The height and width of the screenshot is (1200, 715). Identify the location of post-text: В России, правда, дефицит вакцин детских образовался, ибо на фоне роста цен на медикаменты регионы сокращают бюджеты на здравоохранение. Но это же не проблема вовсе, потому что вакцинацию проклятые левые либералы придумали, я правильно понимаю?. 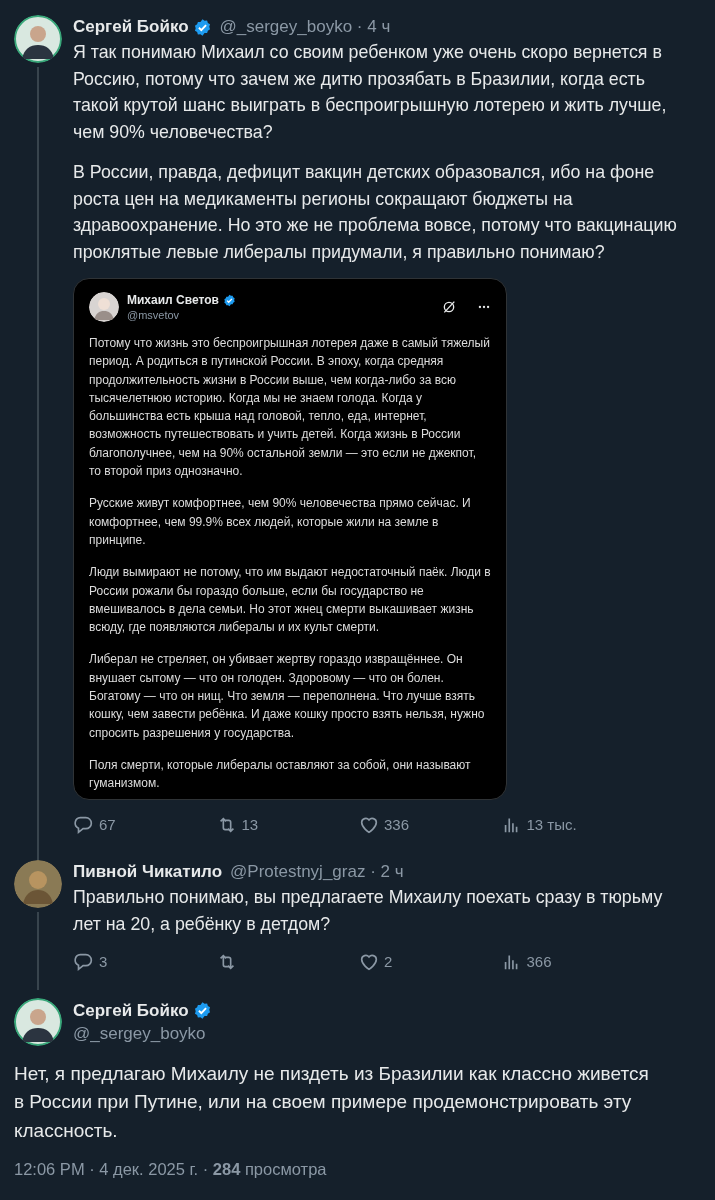
(375, 212).